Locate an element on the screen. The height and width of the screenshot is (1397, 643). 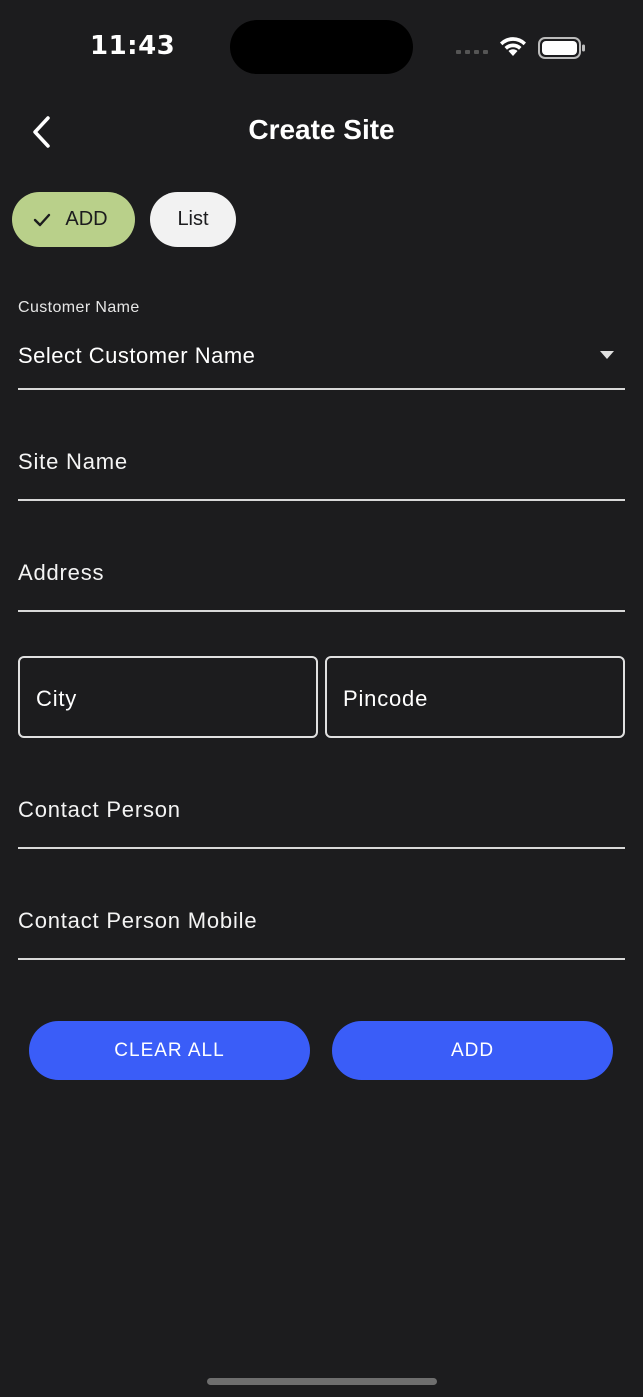
home-indicator is located at coordinates (322, 1381).